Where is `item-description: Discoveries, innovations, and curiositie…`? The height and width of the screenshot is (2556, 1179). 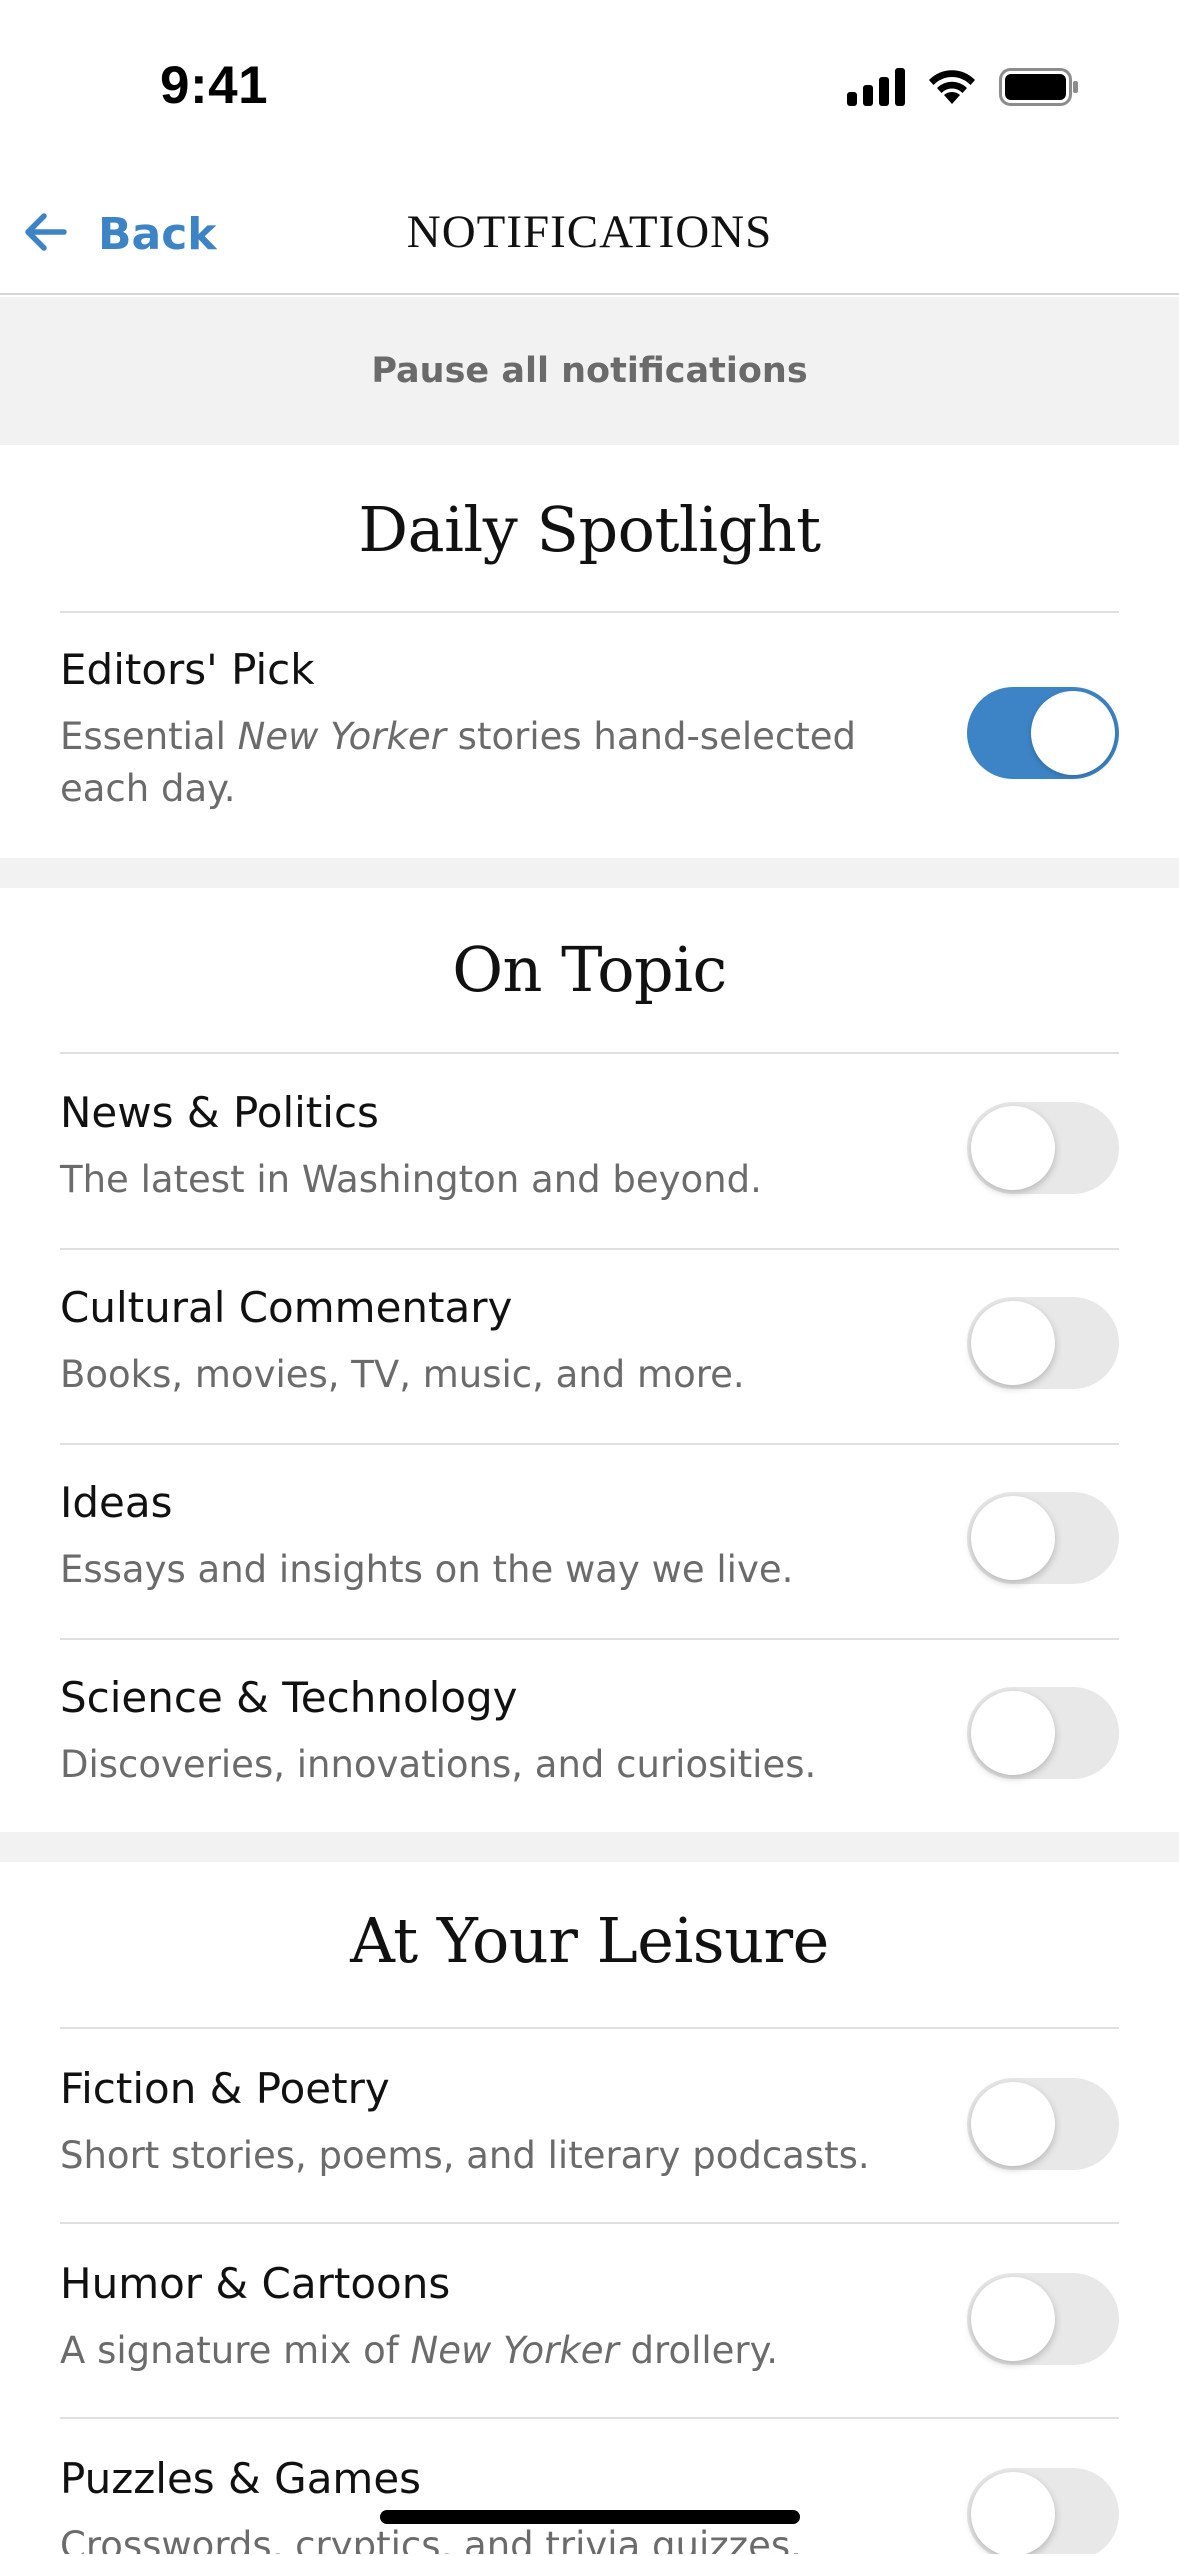 item-description: Discoveries, innovations, and curiositie… is located at coordinates (438, 1764).